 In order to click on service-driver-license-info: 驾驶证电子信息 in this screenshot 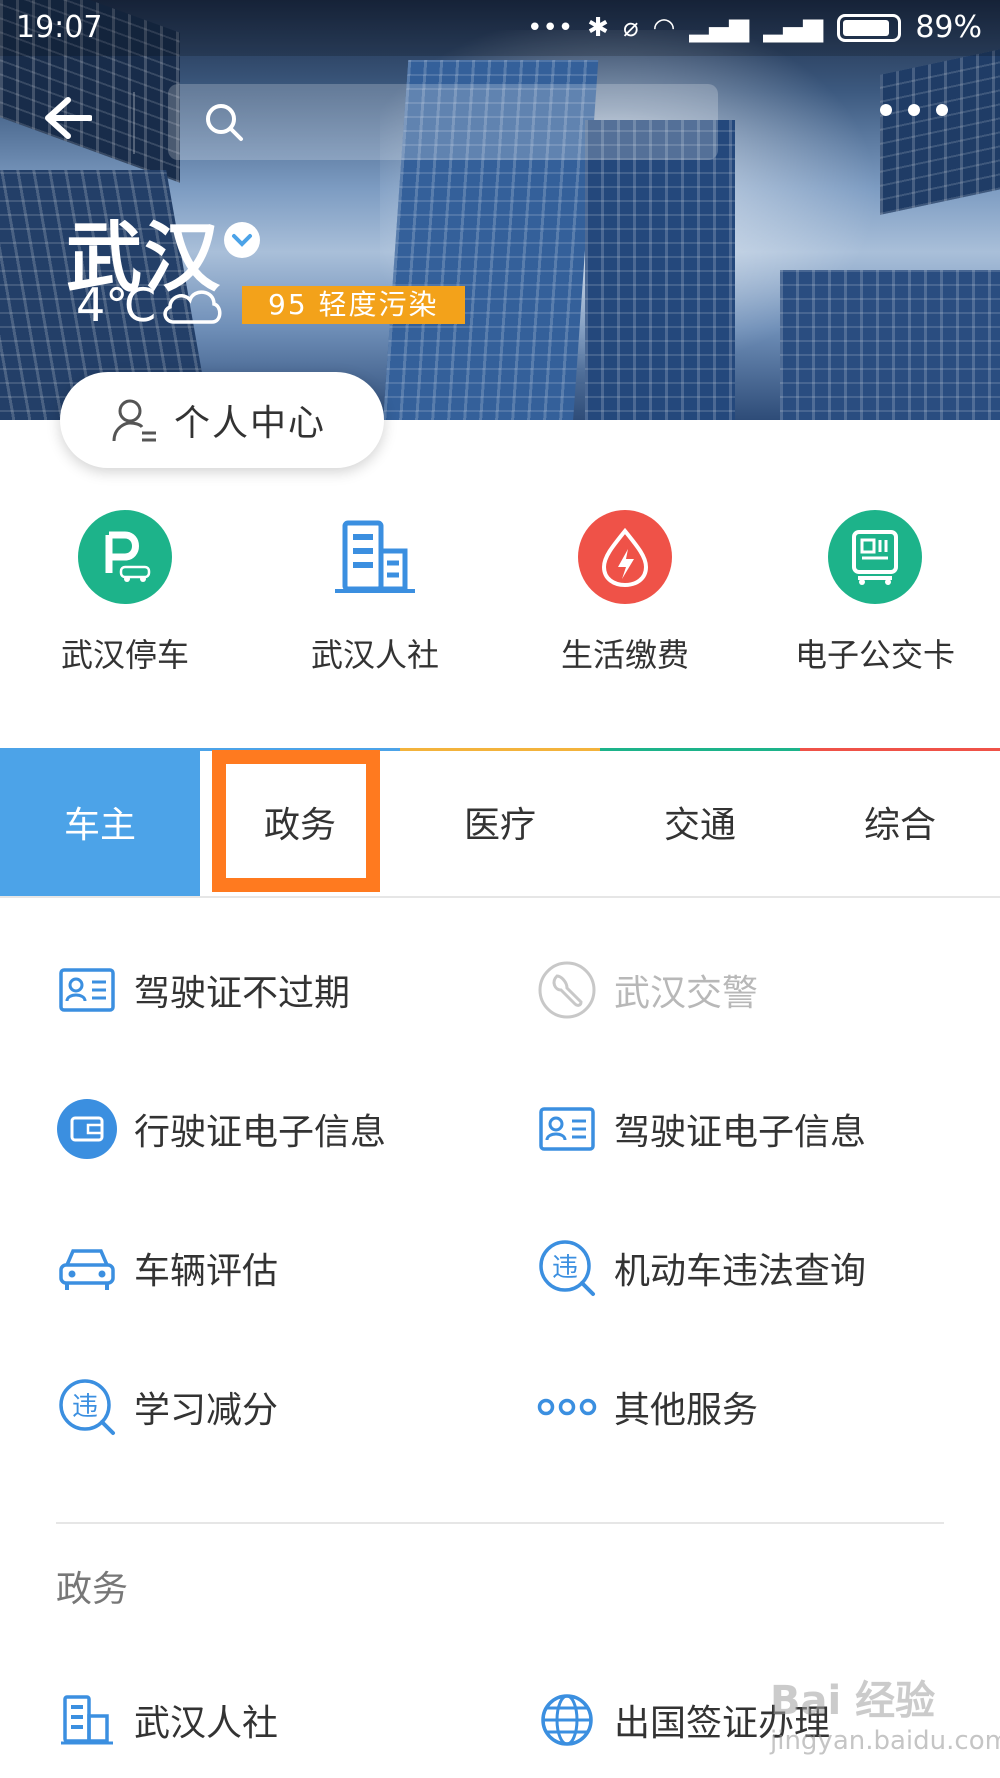, I will do `click(740, 1128)`.